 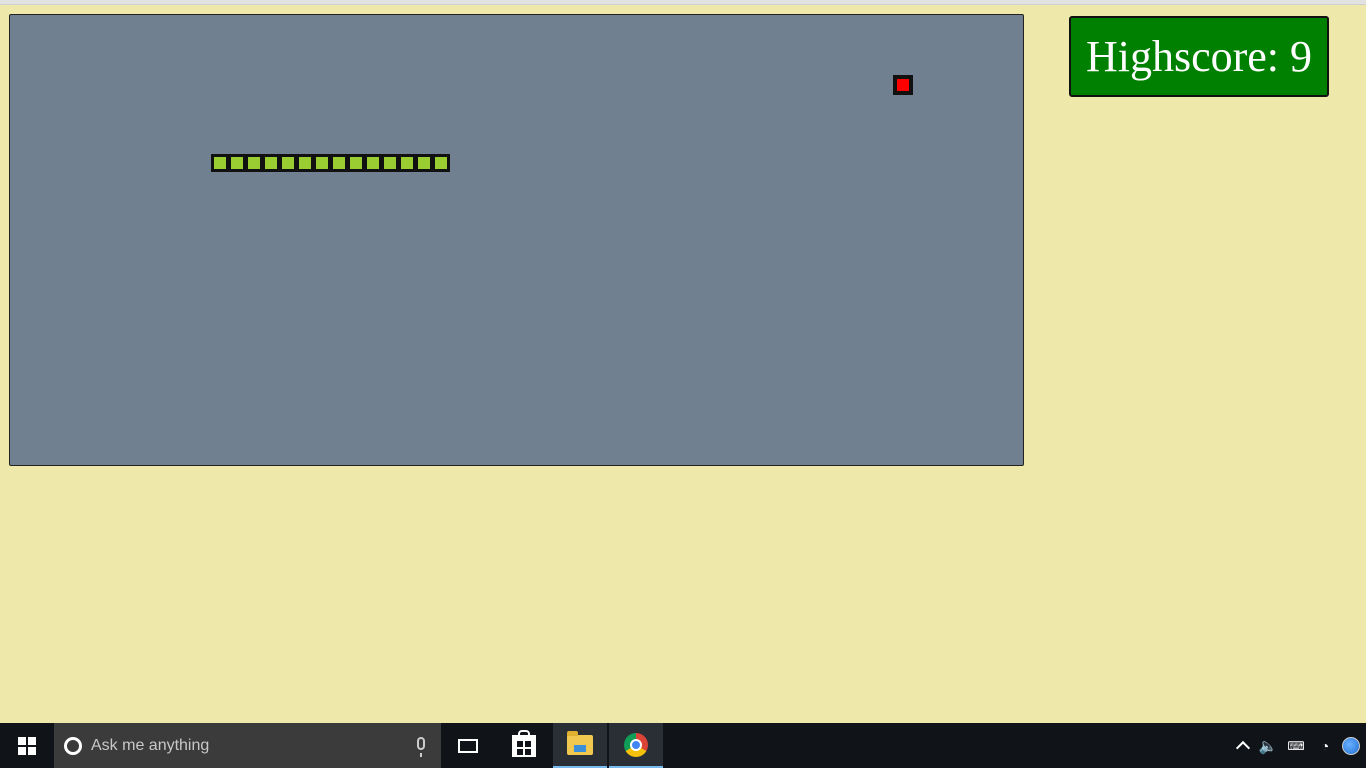 What do you see at coordinates (580, 742) in the screenshot?
I see `file-explorer-icon` at bounding box center [580, 742].